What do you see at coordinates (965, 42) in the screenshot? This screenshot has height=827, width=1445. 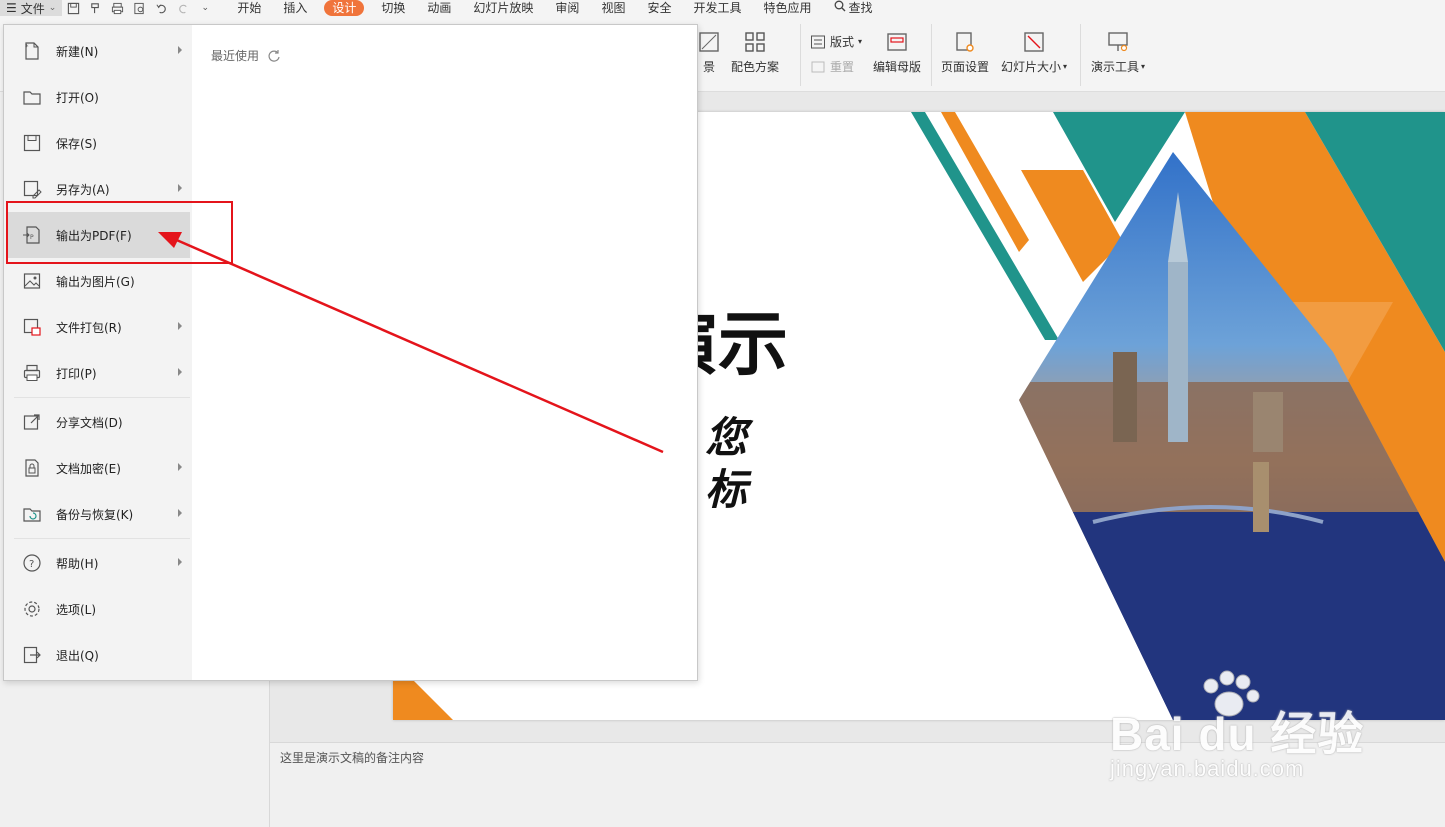 I see `page-setup-icon` at bounding box center [965, 42].